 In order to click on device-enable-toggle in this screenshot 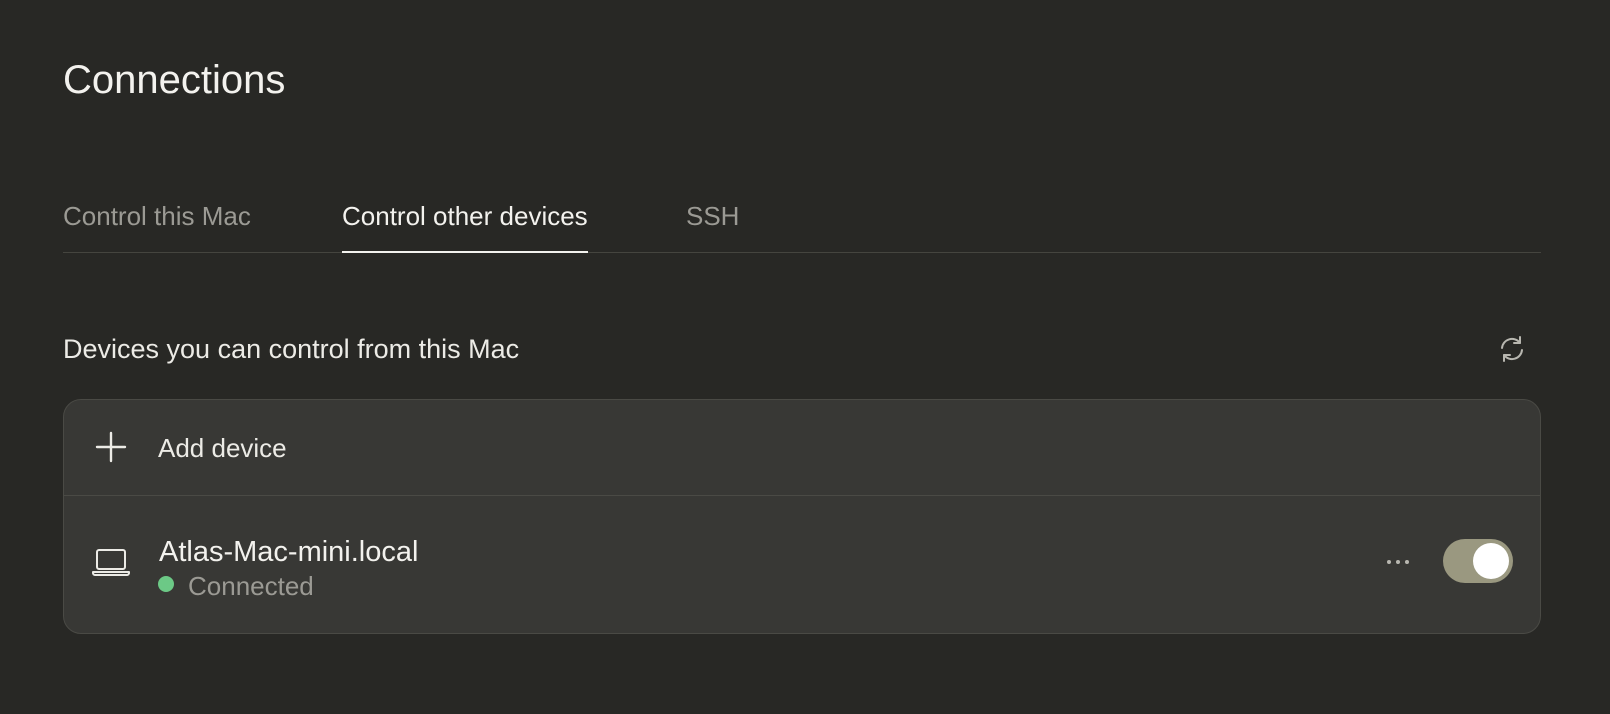, I will do `click(1478, 561)`.